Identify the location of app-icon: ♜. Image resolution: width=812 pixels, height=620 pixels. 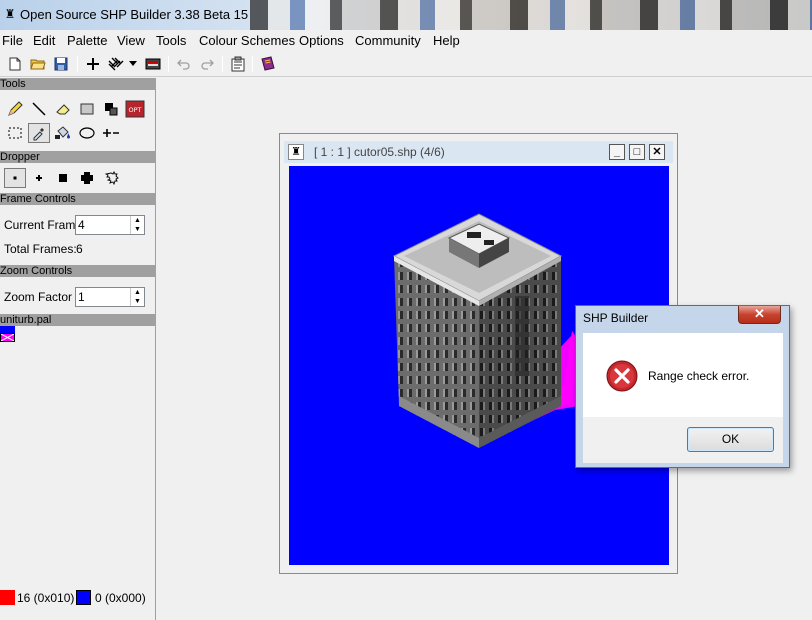
(10, 14).